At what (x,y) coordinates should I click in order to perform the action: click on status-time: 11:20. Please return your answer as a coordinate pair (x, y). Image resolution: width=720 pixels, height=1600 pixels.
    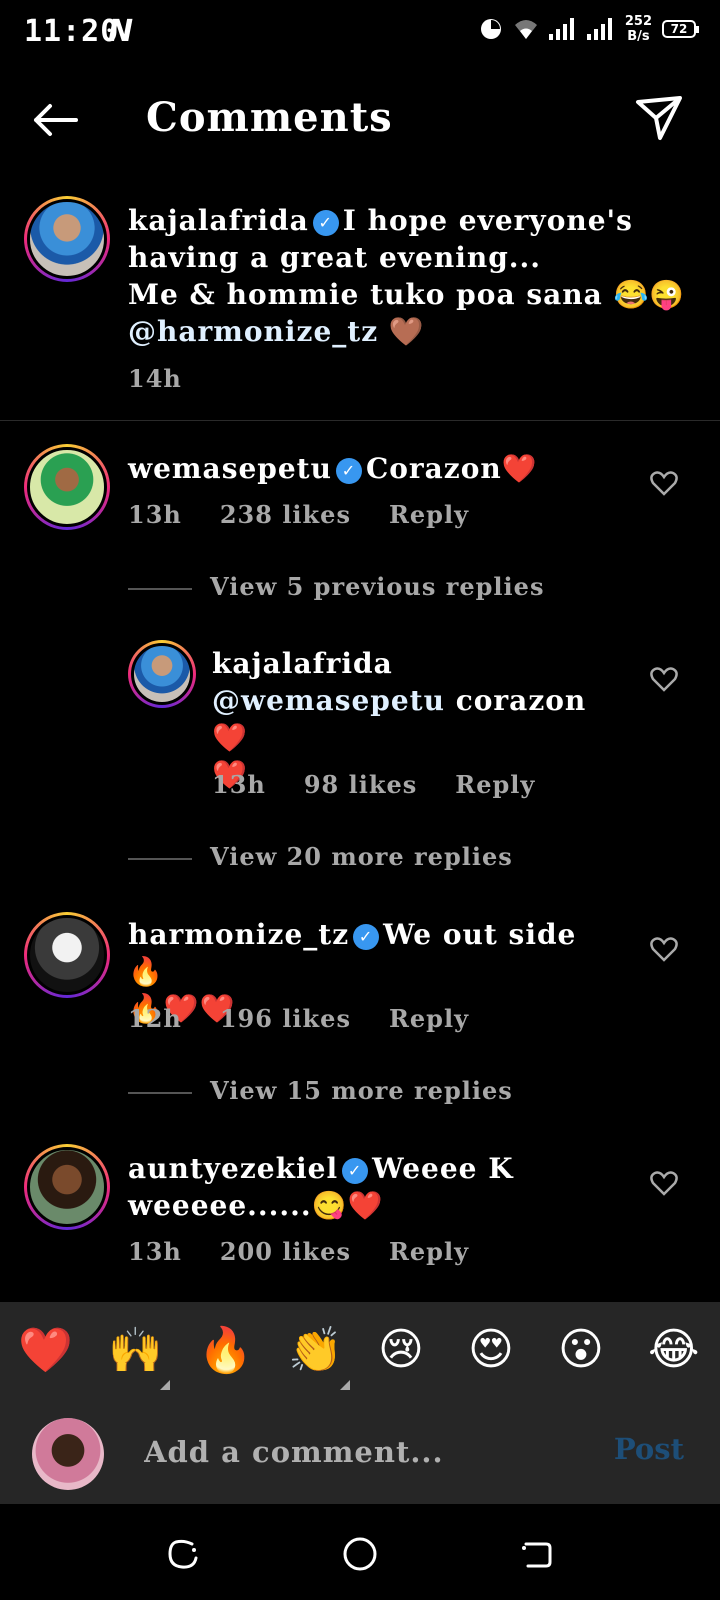
    Looking at the image, I should click on (72, 31).